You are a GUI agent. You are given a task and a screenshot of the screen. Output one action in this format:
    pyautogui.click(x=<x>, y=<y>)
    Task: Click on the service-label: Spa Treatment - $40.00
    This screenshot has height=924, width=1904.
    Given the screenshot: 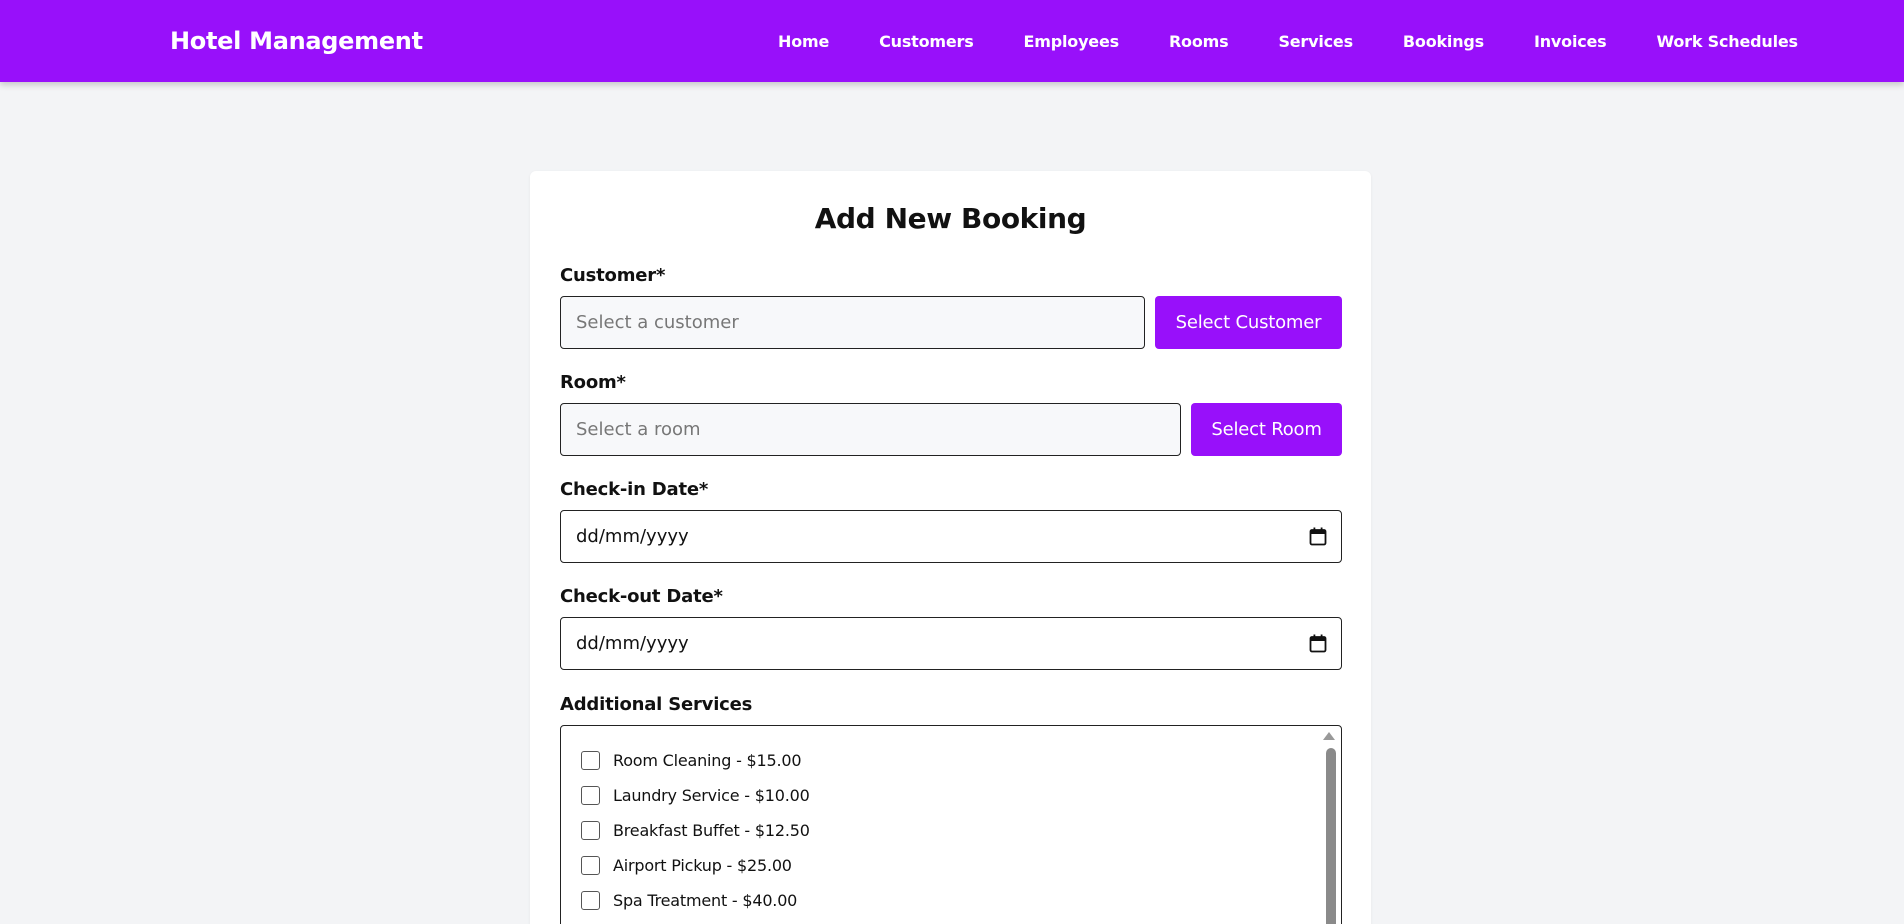 What is the action you would take?
    pyautogui.click(x=705, y=900)
    